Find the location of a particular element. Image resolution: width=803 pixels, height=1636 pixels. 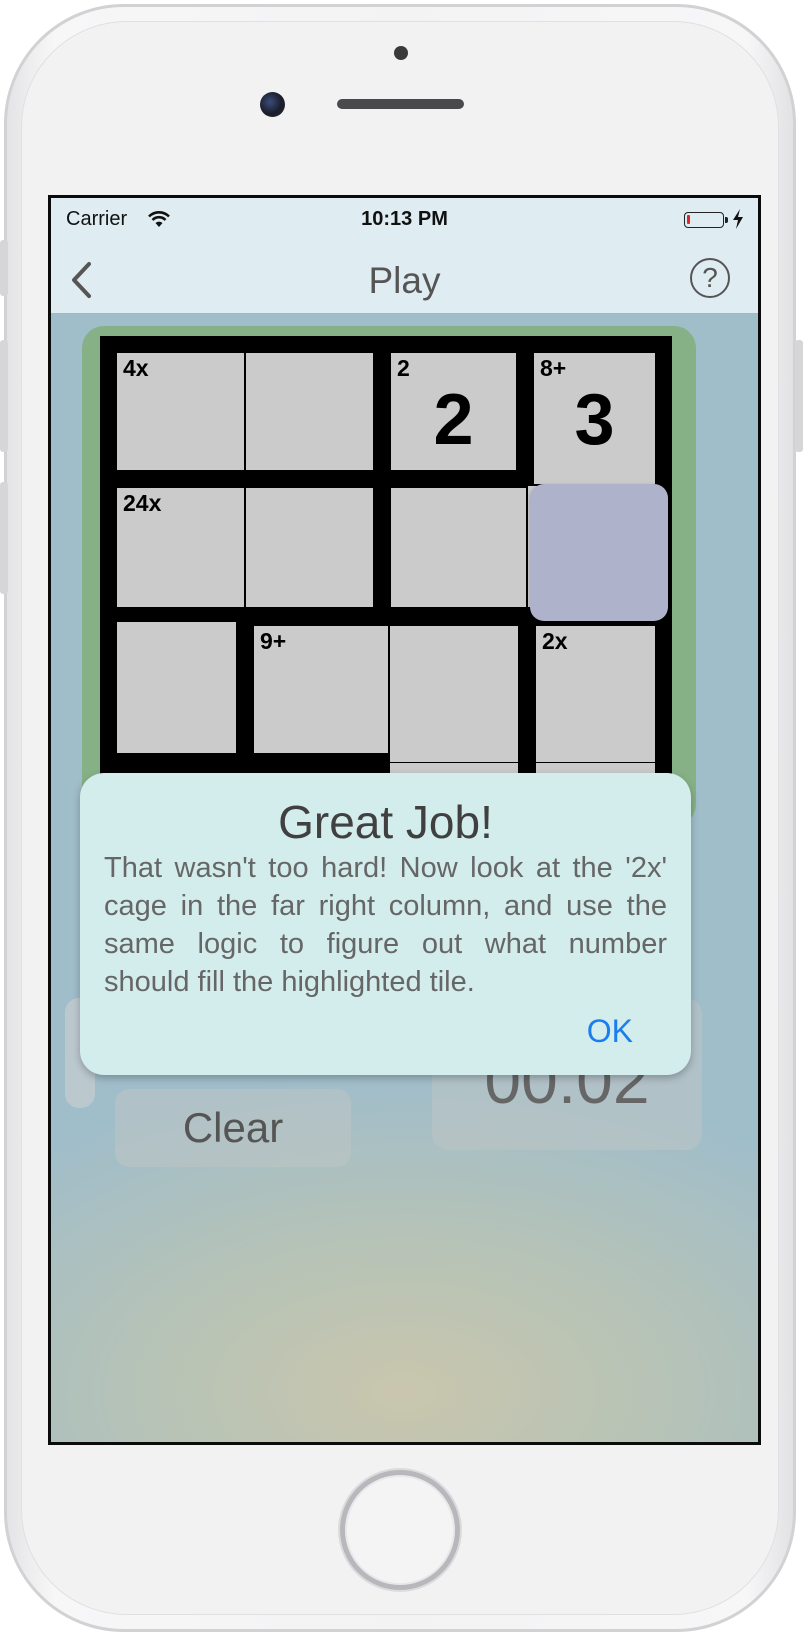

cage-label: 9+ is located at coordinates (273, 641).